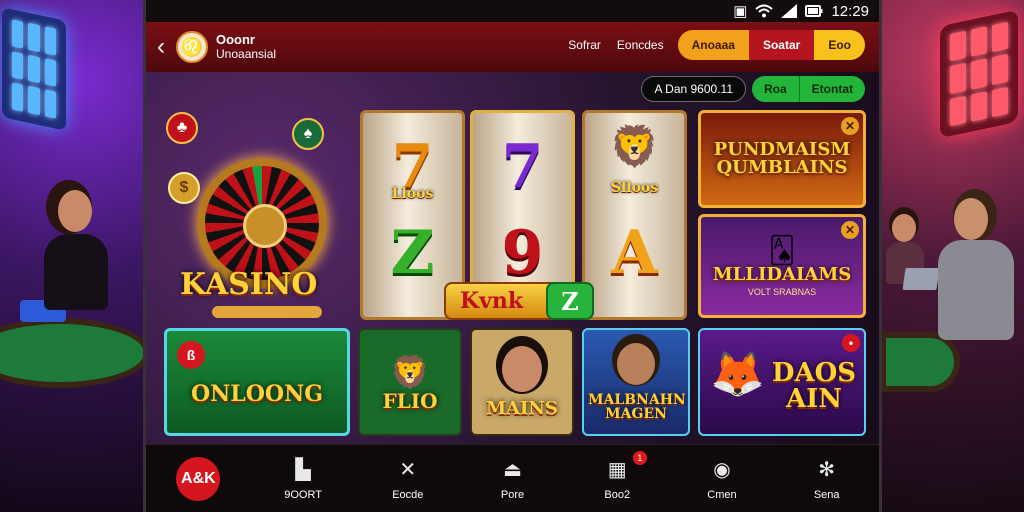 This screenshot has width=1024, height=512. I want to click on game-card-5: 🦊 DAOS AIN •, so click(782, 382).